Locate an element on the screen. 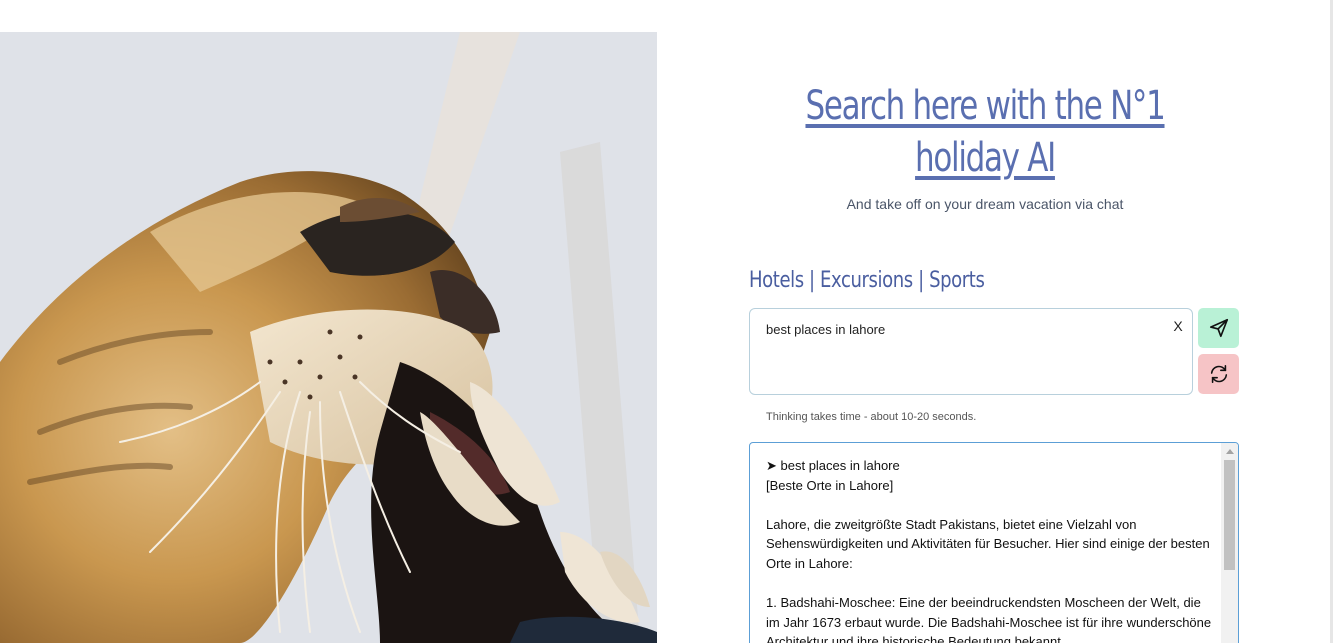 Image resolution: width=1333 pixels, height=643 pixels. scroll-up-arrow-icon is located at coordinates (1229, 451).